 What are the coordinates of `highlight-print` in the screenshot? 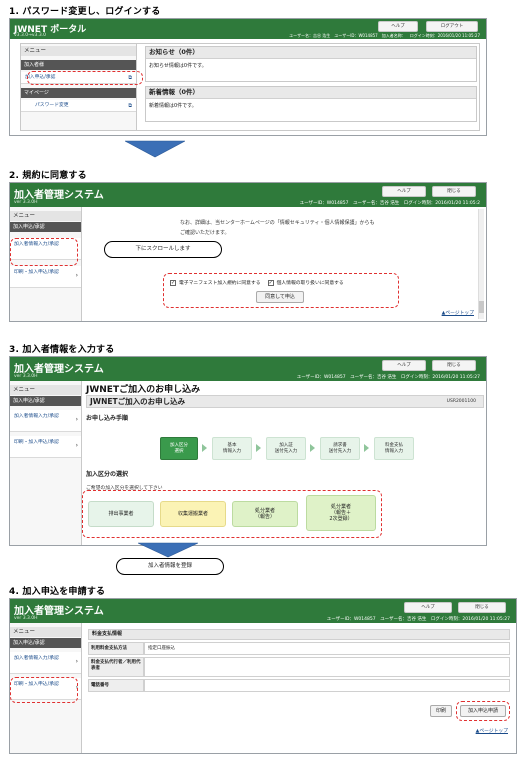 It's located at (44, 690).